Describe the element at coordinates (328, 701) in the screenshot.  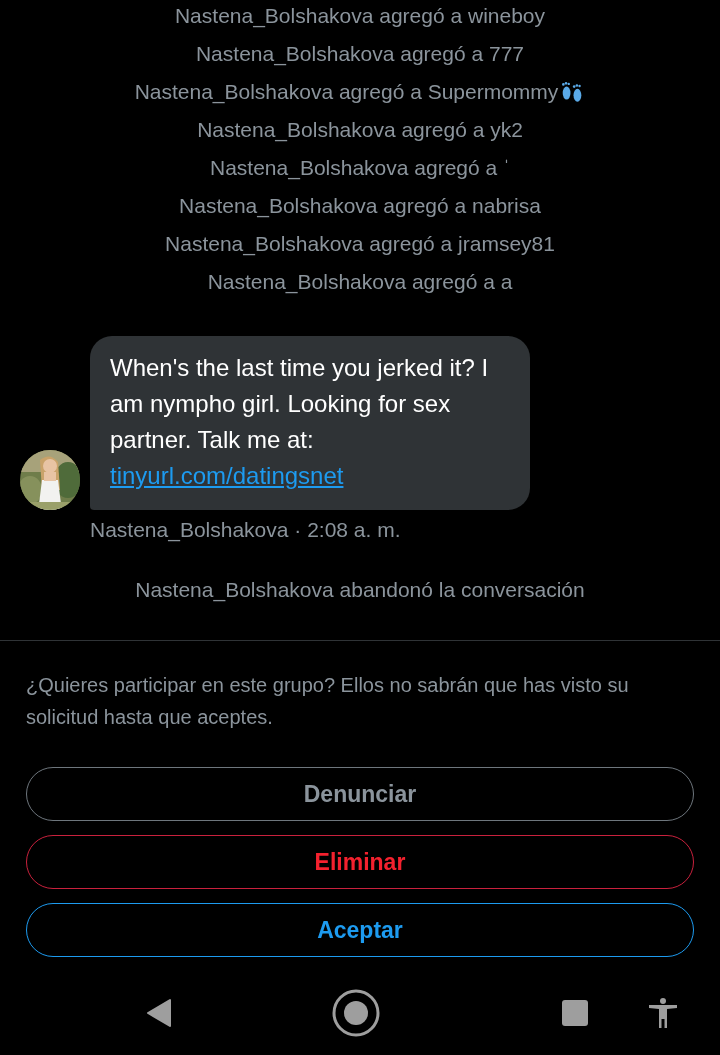
I see `request-prompt: ¿Quieres participar en este grupo? Ellos no sabrán que has visto su solicitud hasta que aceptes.` at that location.